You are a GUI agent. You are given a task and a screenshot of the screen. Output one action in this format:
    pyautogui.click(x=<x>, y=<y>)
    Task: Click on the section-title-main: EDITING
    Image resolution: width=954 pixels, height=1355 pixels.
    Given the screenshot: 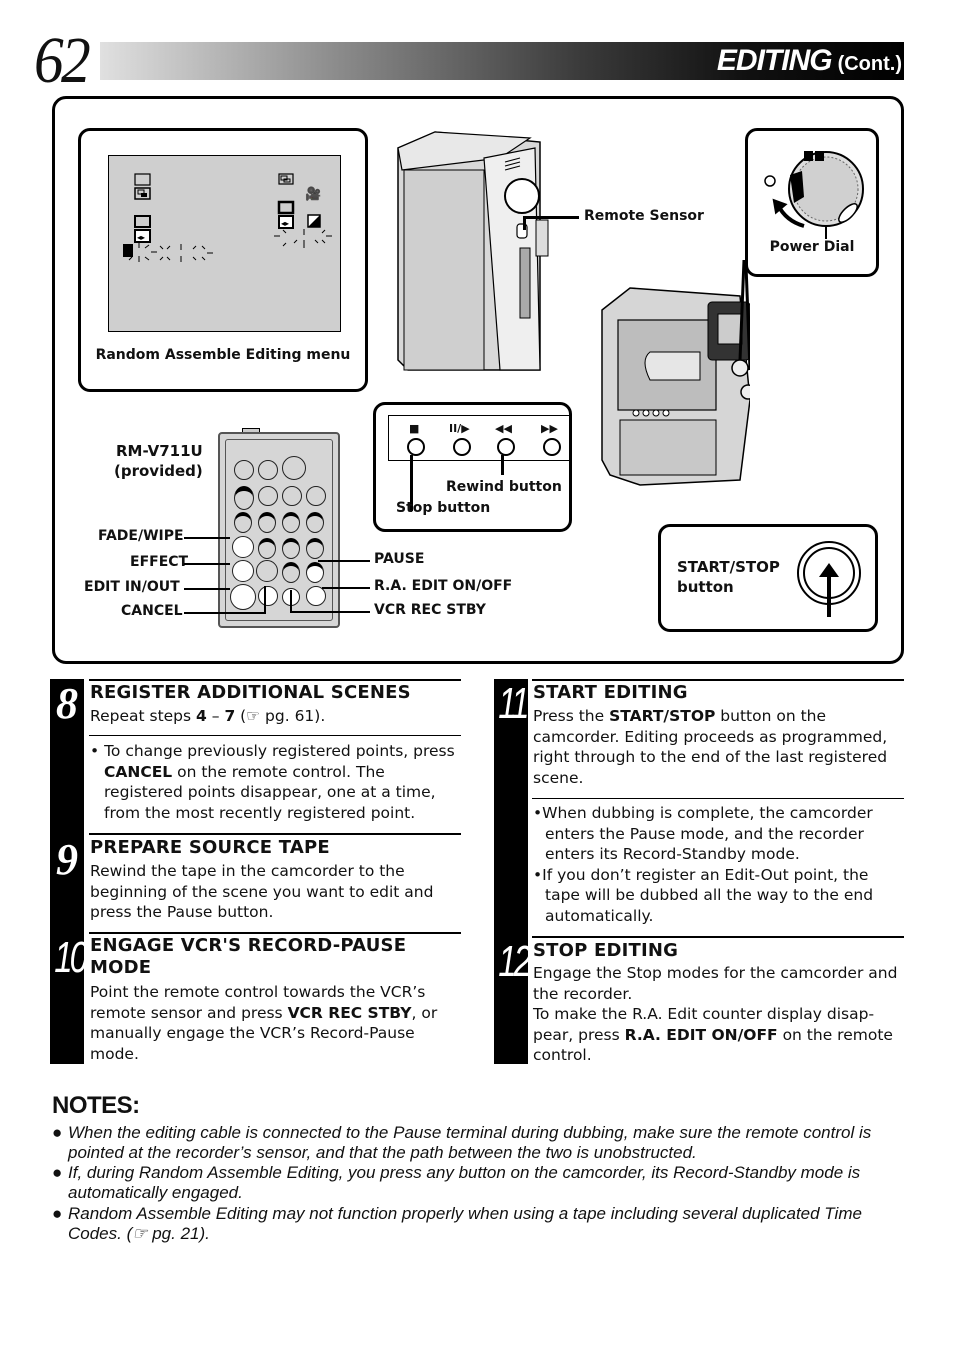 What is the action you would take?
    pyautogui.click(x=774, y=60)
    